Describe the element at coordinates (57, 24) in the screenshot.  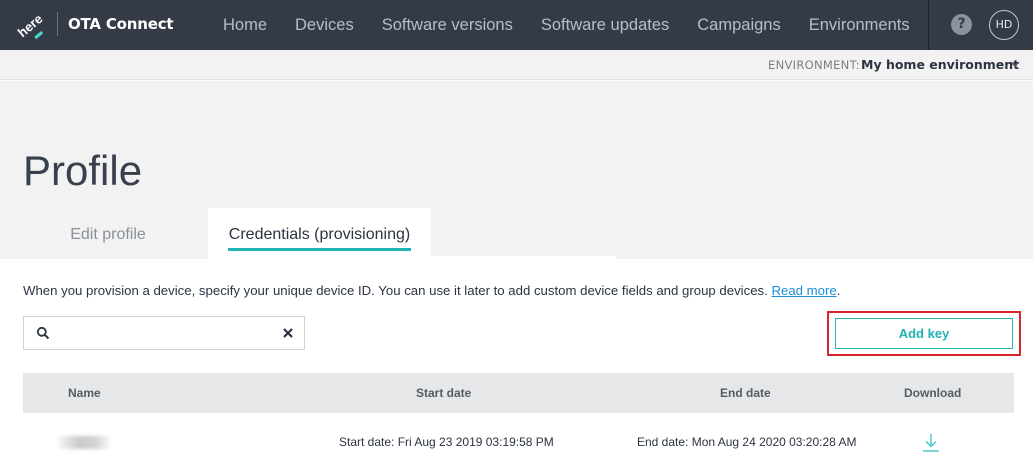
I see `logo-divider` at that location.